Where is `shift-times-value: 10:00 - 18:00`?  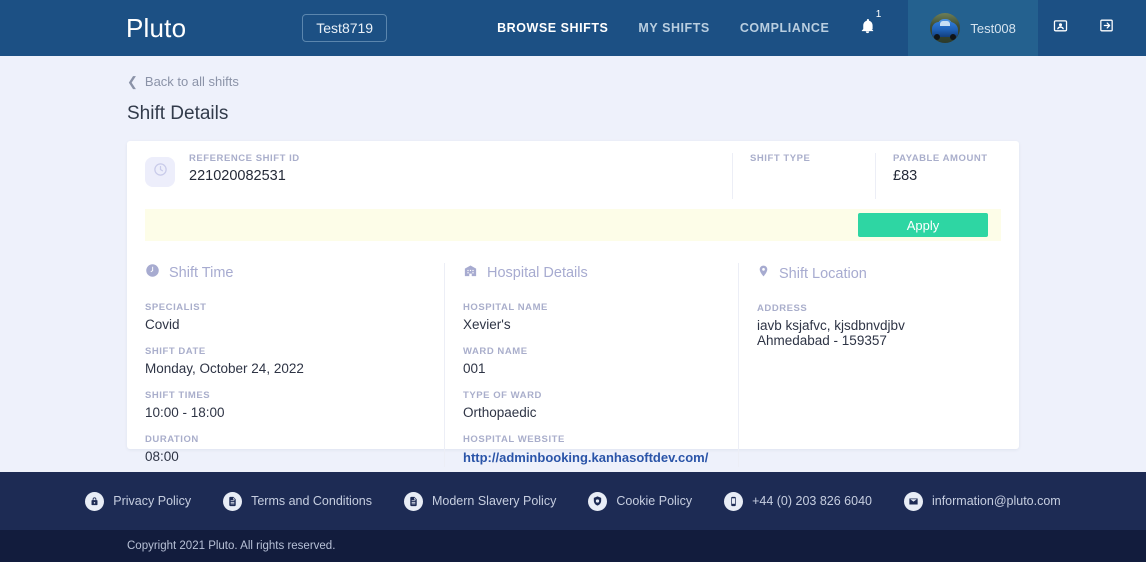 shift-times-value: 10:00 - 18:00 is located at coordinates (185, 412).